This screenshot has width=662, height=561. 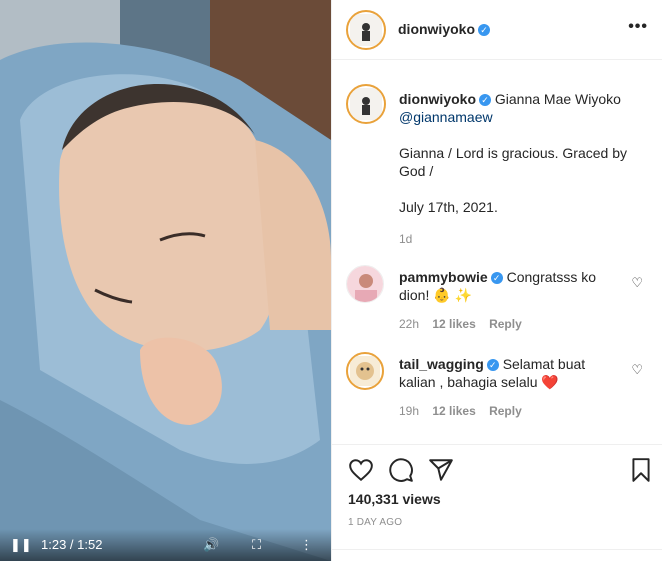 I want to click on share-icon, so click(x=441, y=470).